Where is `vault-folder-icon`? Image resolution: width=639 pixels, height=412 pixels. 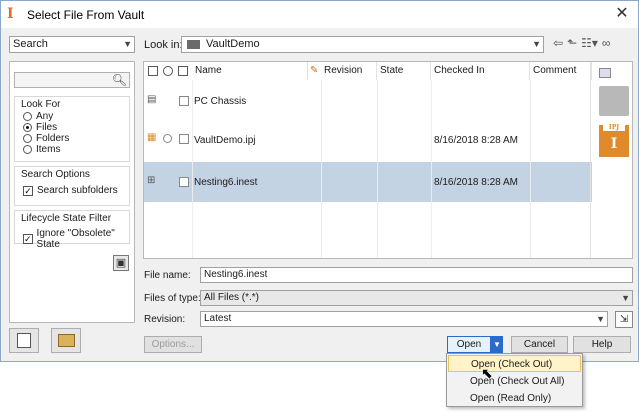 vault-folder-icon is located at coordinates (193, 44).